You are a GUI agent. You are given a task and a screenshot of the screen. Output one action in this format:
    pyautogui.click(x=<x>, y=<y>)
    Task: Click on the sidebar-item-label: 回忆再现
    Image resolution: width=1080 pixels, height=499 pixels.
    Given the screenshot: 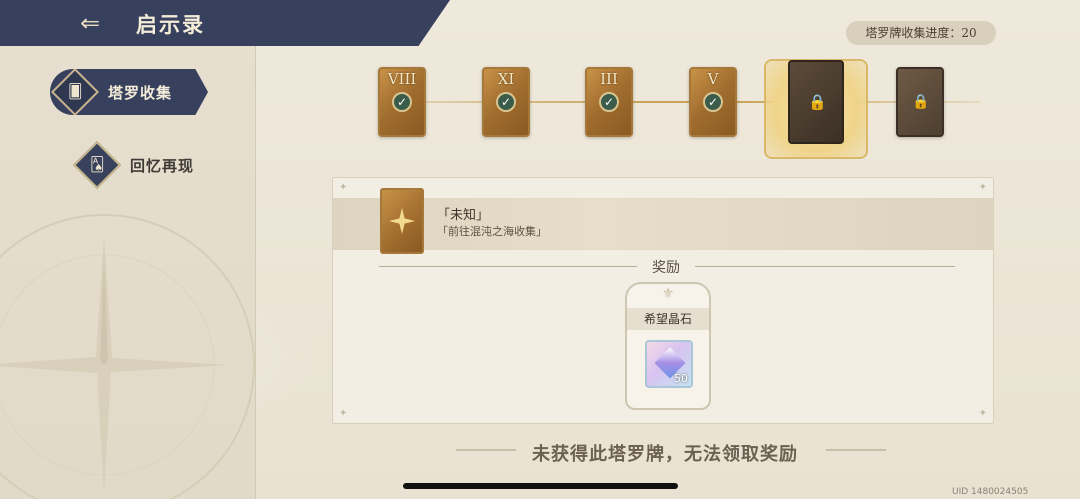 What is the action you would take?
    pyautogui.click(x=162, y=165)
    